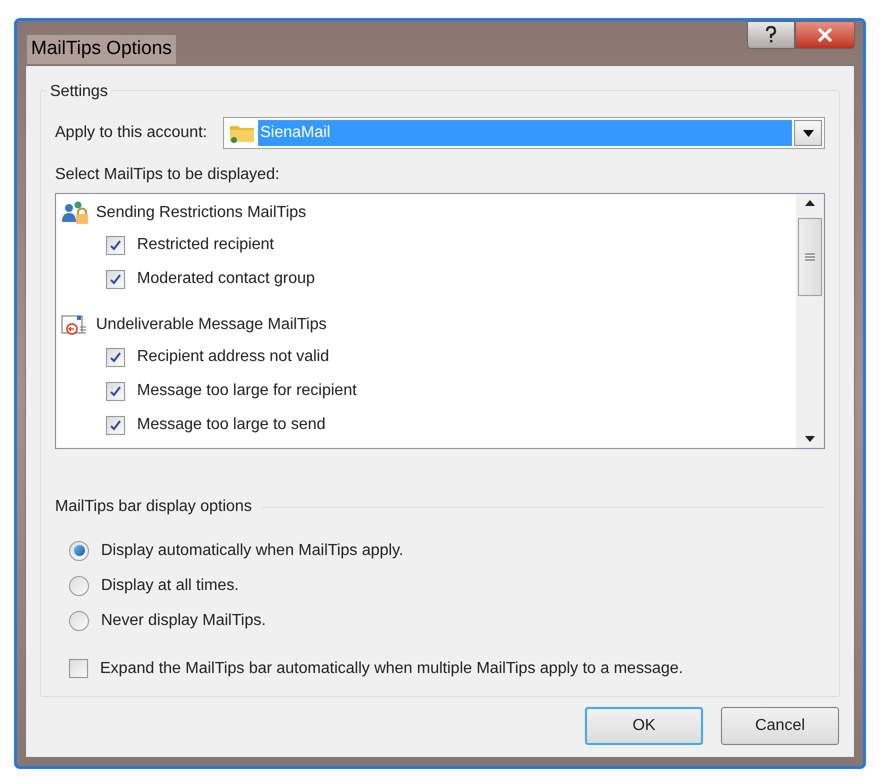  I want to click on field-label: Apply to this account:, so click(131, 133).